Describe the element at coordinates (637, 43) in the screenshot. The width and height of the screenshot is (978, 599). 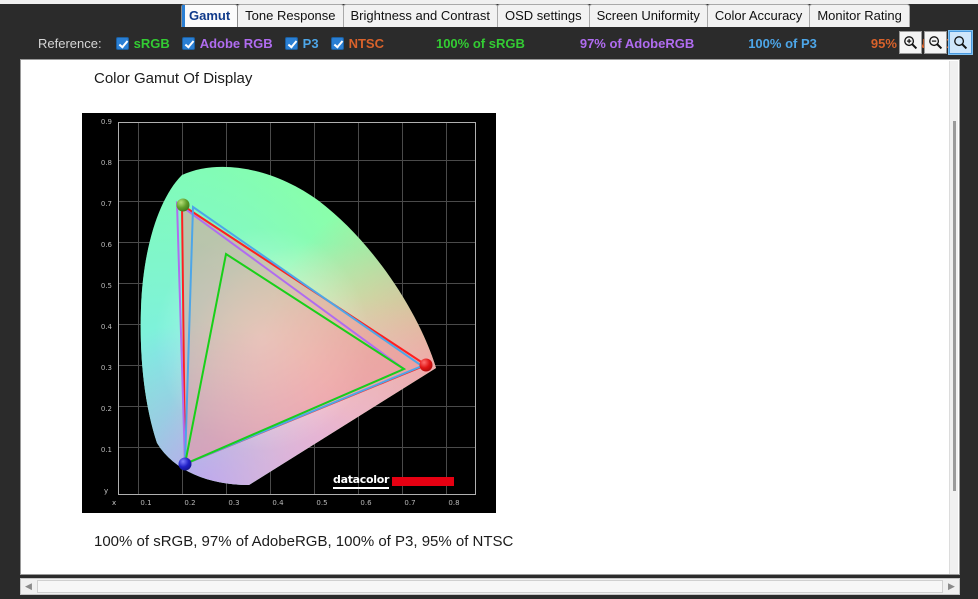
I see `coverage-adobe-rgb: 97% of AdobeRGB` at that location.